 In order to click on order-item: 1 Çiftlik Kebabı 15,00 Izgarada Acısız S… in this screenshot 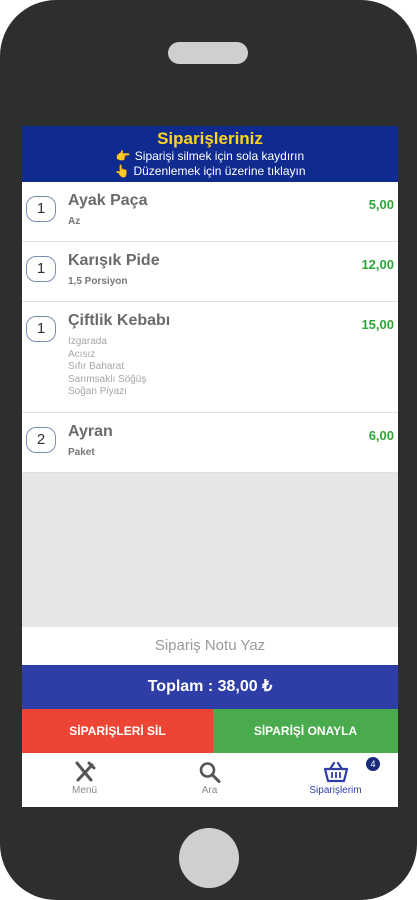, I will do `click(210, 357)`.